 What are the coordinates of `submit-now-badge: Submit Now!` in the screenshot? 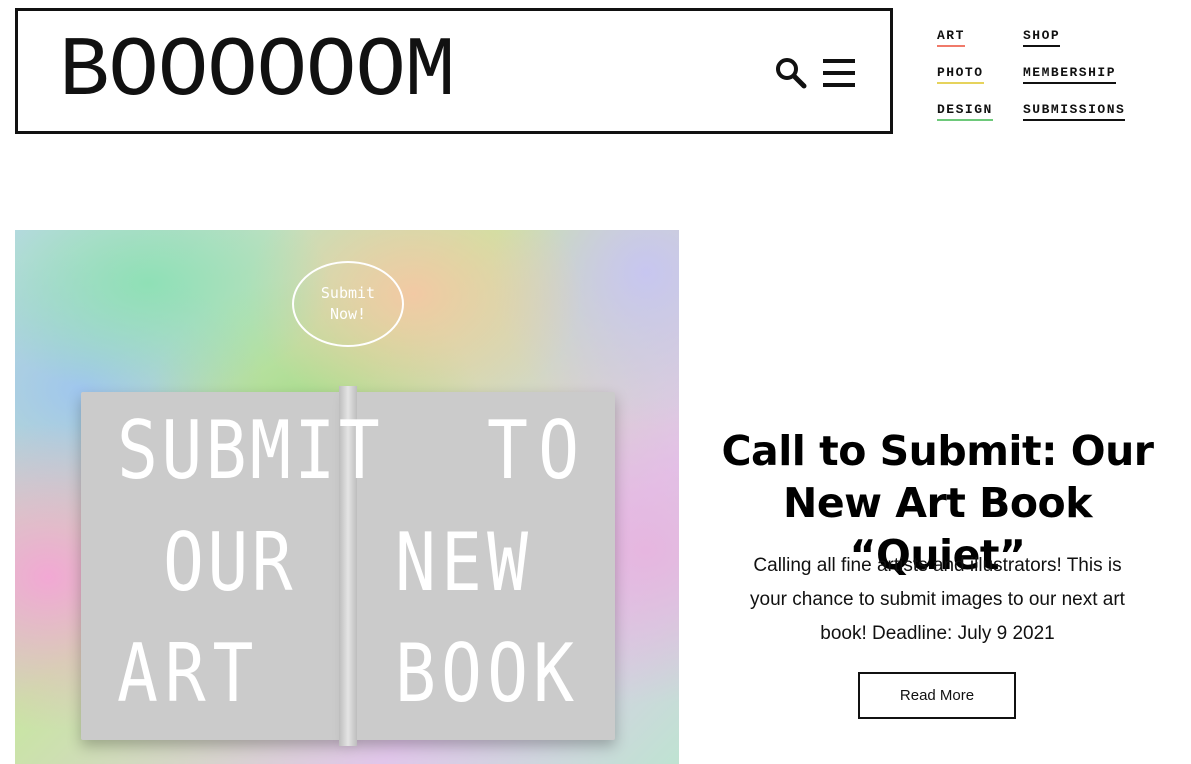 It's located at (348, 304).